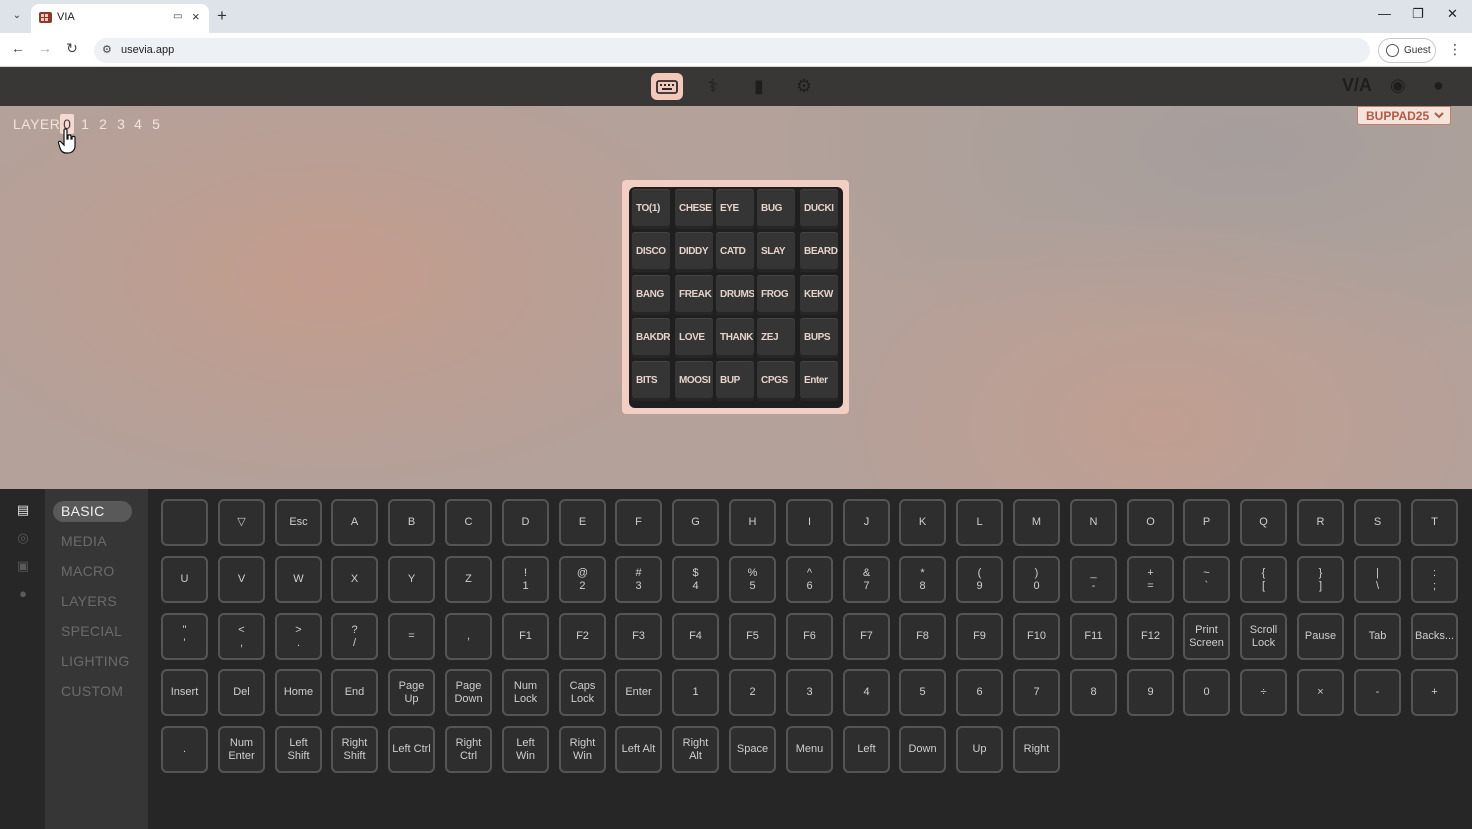 The width and height of the screenshot is (1472, 829). I want to click on keycode-button: I, so click(809, 522).